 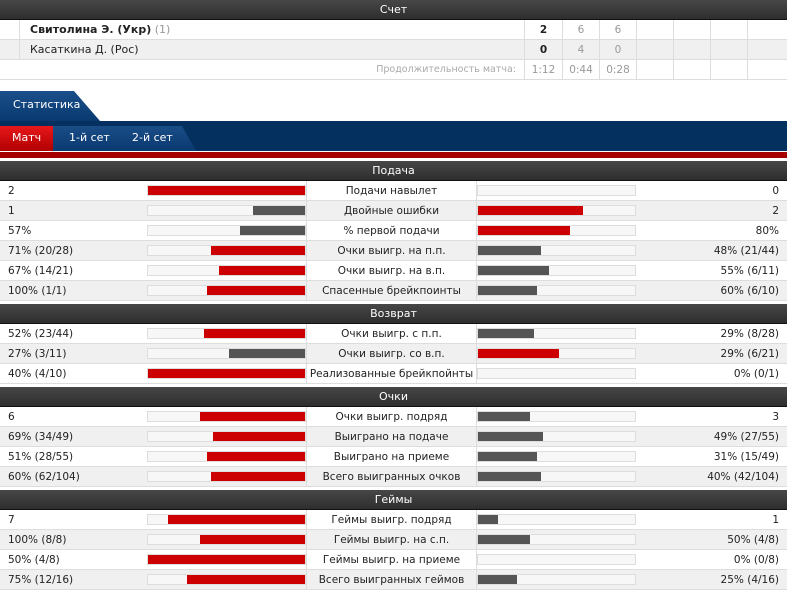 I want to click on left-value: 50% (4/8), so click(x=34, y=560).